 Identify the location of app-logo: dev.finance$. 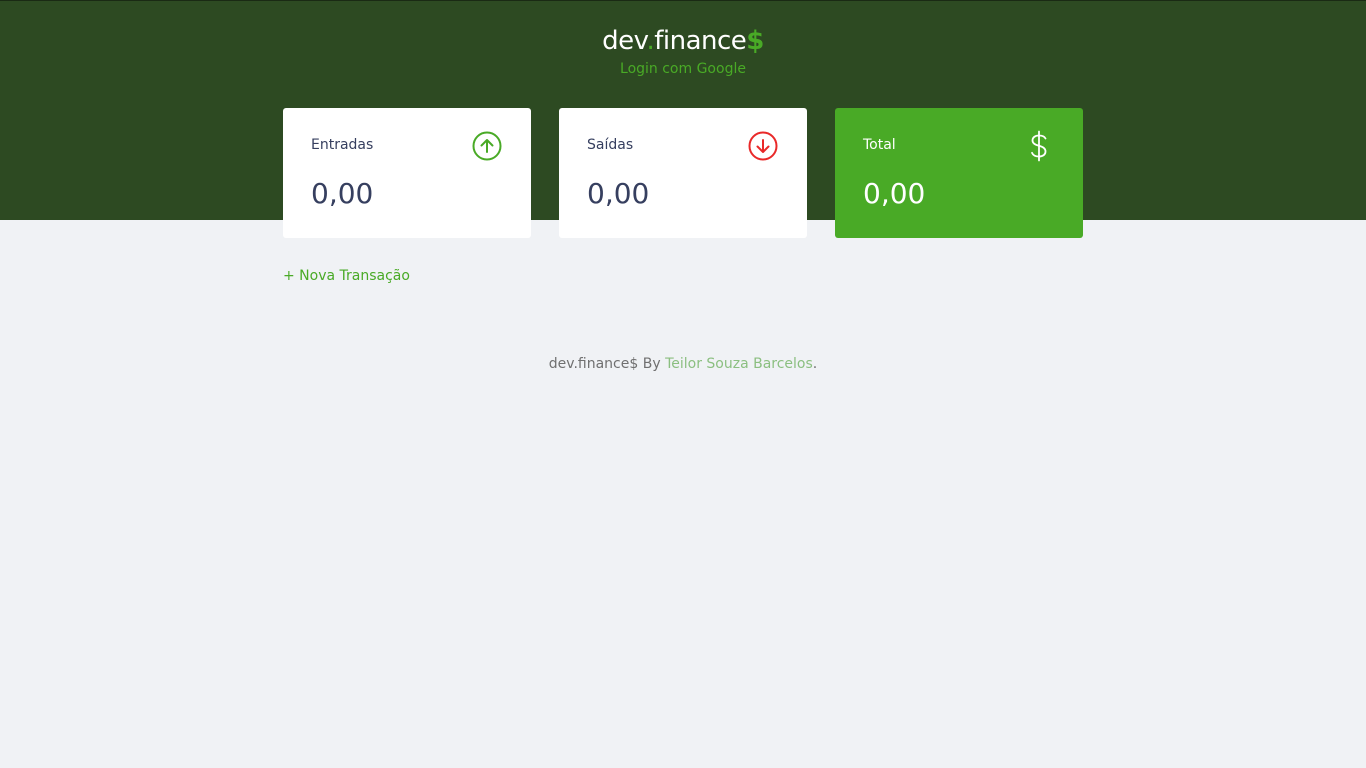
(683, 41).